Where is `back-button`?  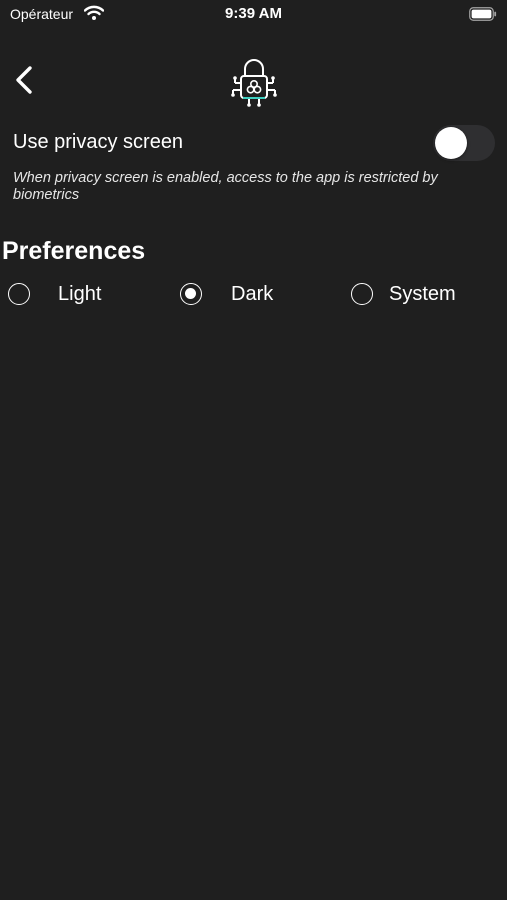
back-button is located at coordinates (27, 80).